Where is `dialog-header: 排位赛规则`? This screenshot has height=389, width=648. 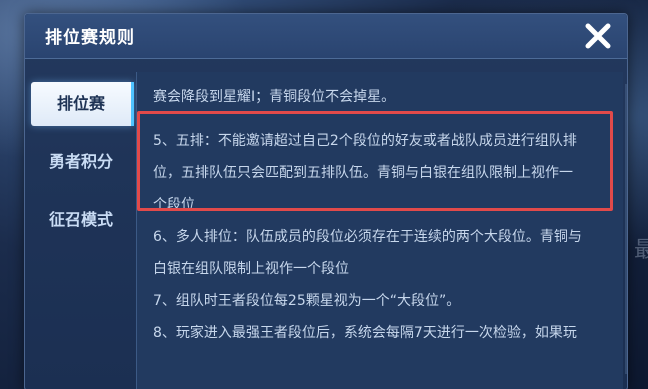
dialog-header: 排位赛规则 is located at coordinates (326, 36).